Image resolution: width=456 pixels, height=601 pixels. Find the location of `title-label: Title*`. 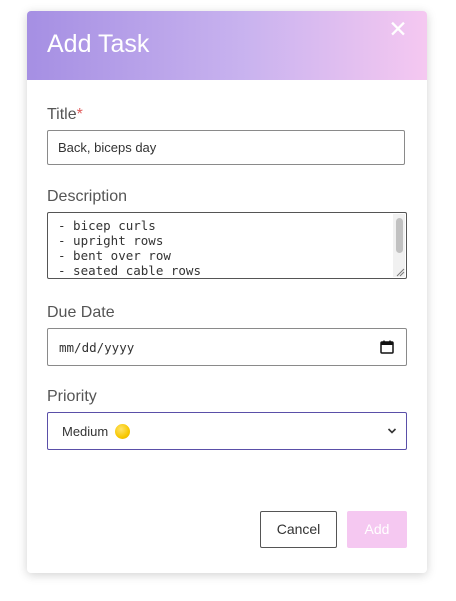

title-label: Title* is located at coordinates (65, 115).